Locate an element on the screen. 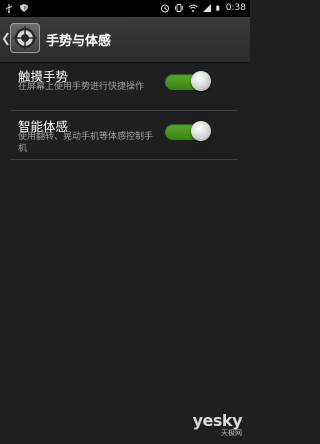 The width and height of the screenshot is (320, 444). compass-settings-icon is located at coordinates (25, 38).